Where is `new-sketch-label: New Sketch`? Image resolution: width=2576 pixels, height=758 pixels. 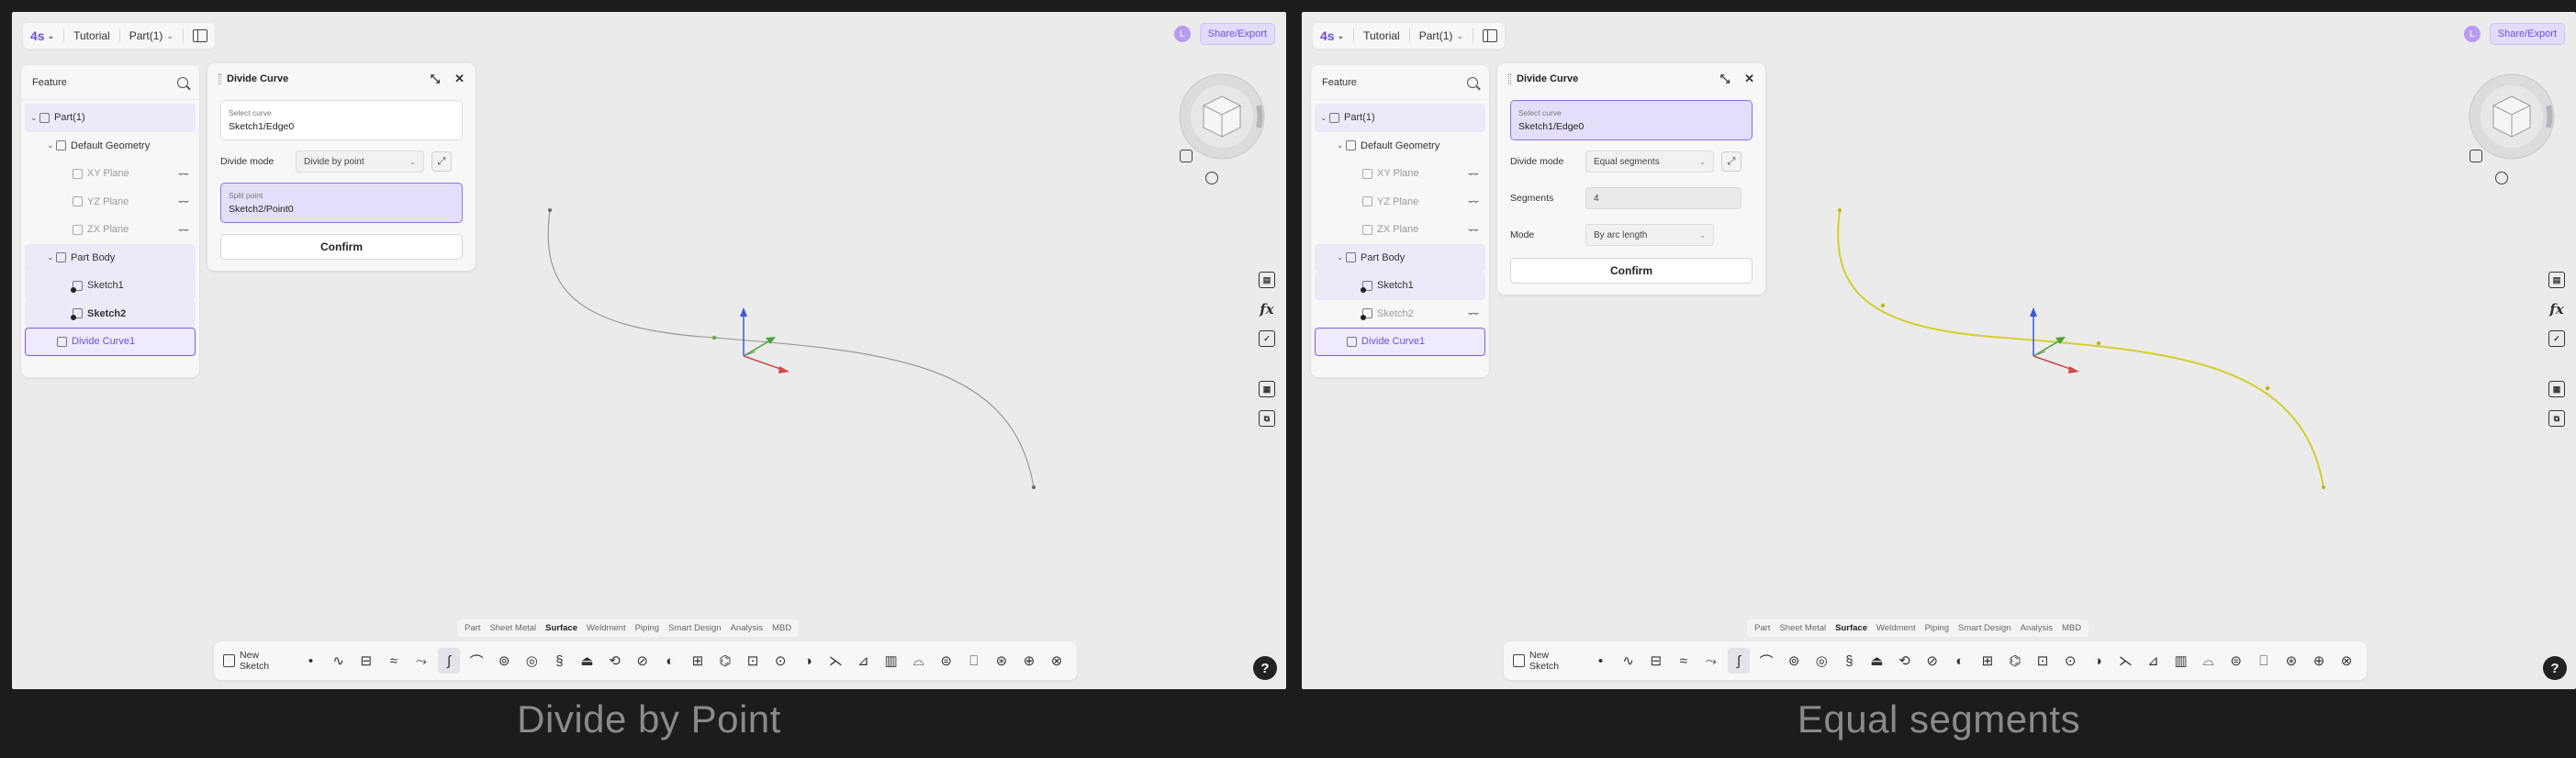
new-sketch-label: New Sketch is located at coordinates (255, 661).